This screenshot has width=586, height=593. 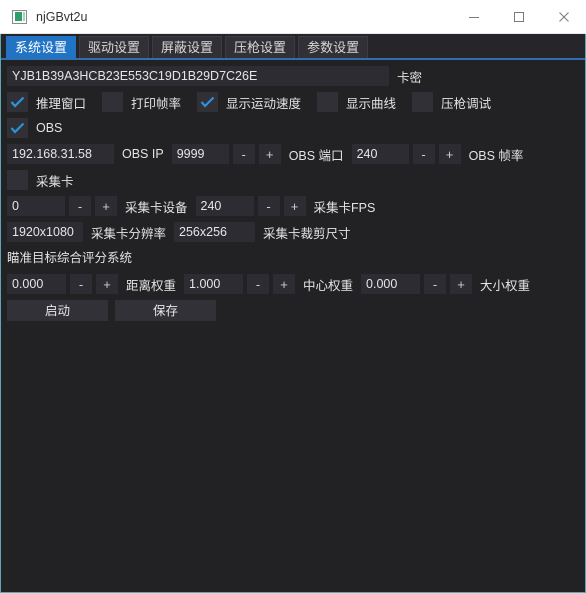 I want to click on window-title: njGBvt2u, so click(x=62, y=16).